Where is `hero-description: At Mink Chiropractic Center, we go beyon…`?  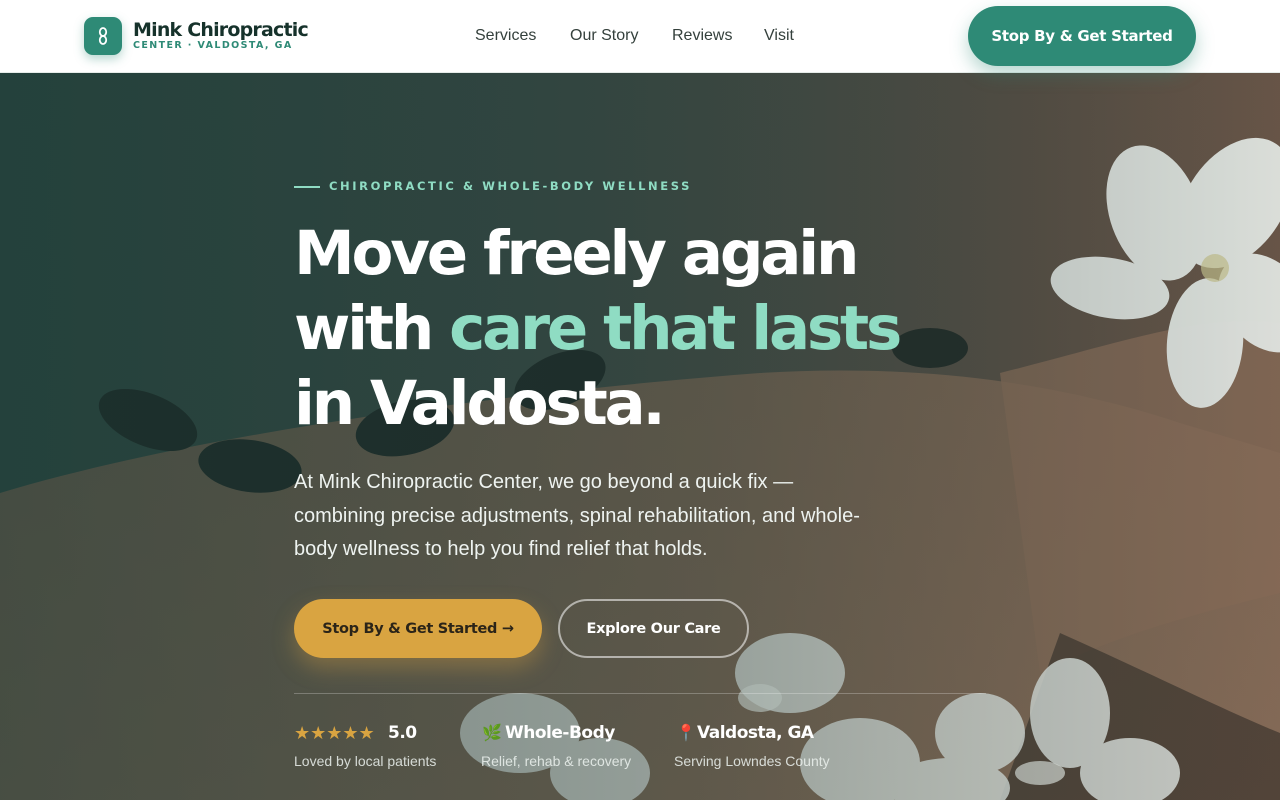 hero-description: At Mink Chiropractic Center, we go beyon… is located at coordinates (577, 515).